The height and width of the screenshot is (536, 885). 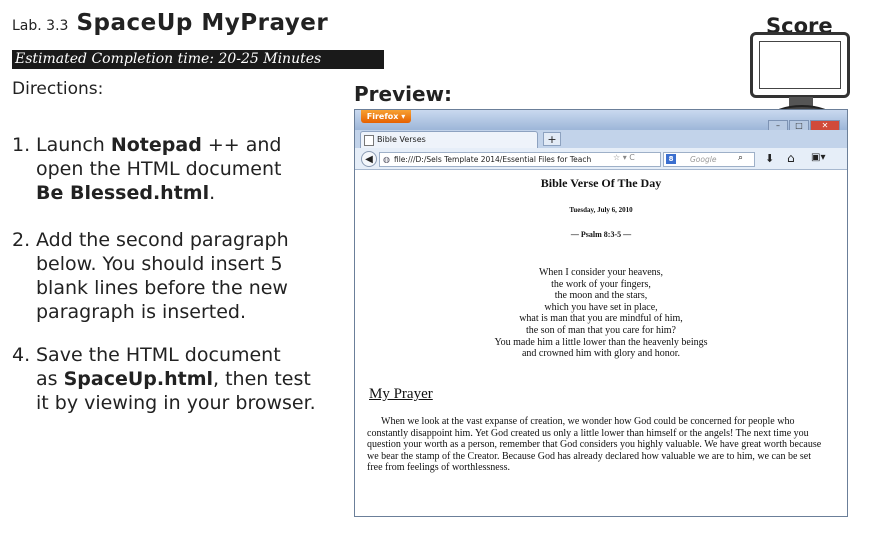 I want to click on window-controls: – □ ✕, so click(x=803, y=123).